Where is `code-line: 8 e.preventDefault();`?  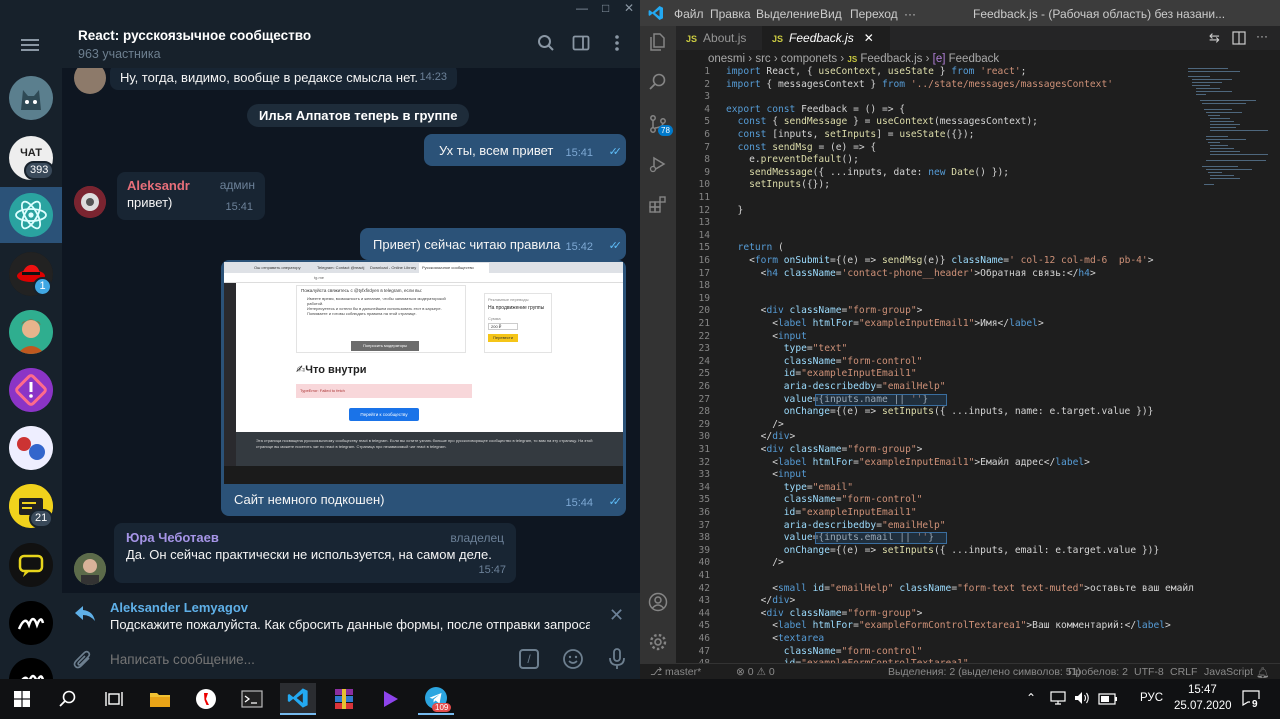
code-line: 8 e.preventDefault(); is located at coordinates (938, 160).